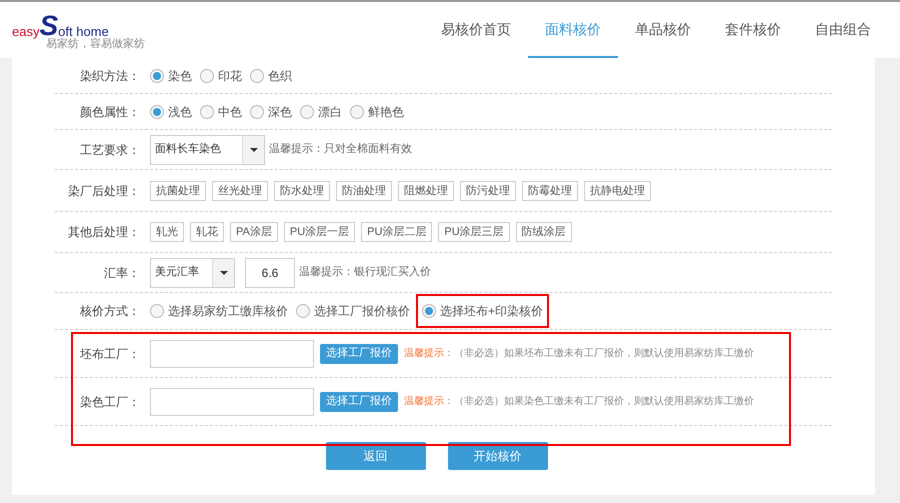 The height and width of the screenshot is (503, 900). I want to click on option-label: 漂白, so click(330, 112).